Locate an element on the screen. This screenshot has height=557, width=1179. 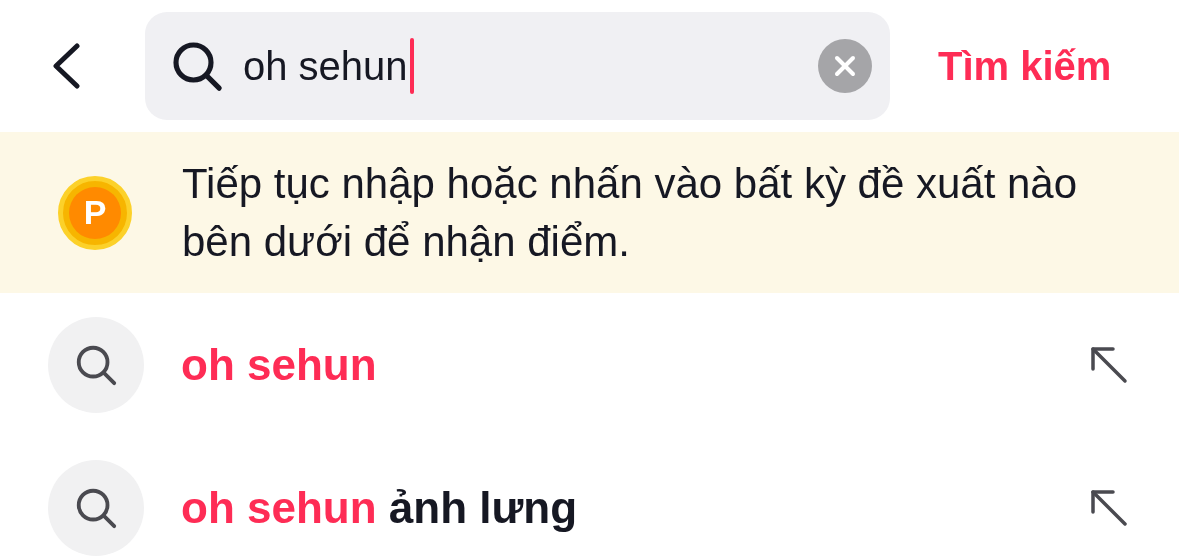
query-text: oh sehun is located at coordinates (325, 66).